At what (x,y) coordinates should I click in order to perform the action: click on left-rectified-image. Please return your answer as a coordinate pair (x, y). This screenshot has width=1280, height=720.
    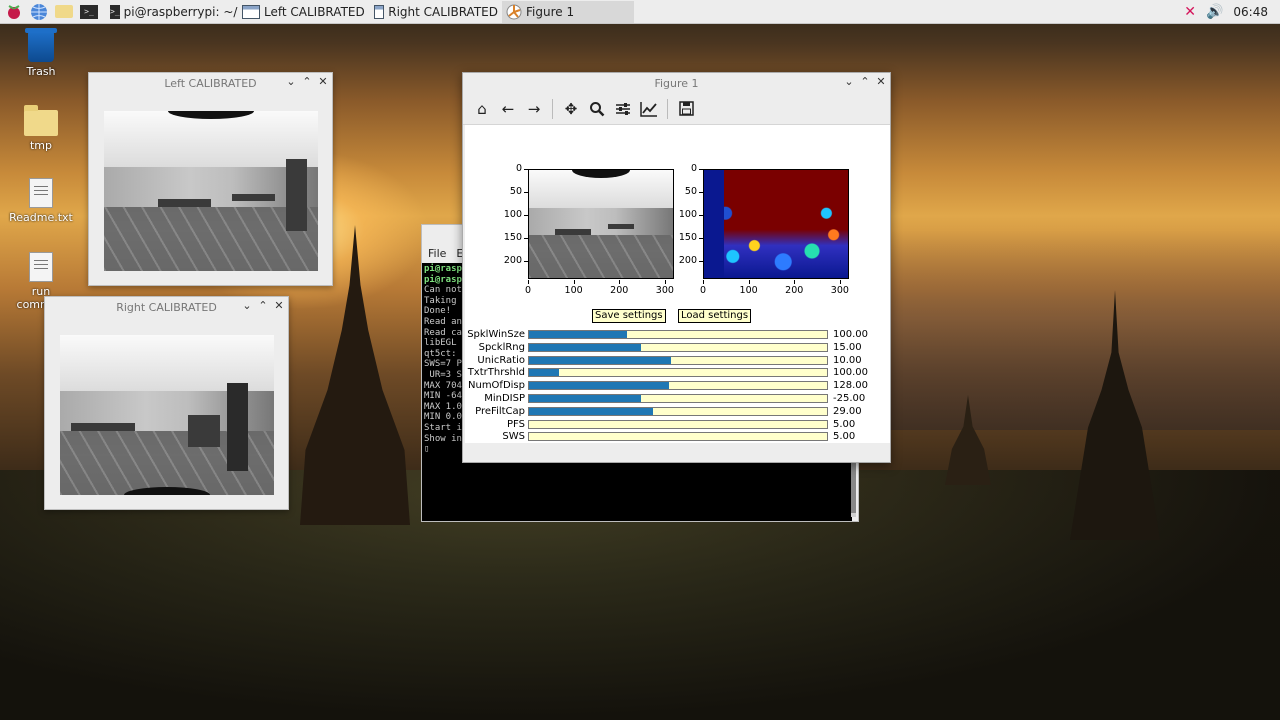
    Looking at the image, I should click on (601, 224).